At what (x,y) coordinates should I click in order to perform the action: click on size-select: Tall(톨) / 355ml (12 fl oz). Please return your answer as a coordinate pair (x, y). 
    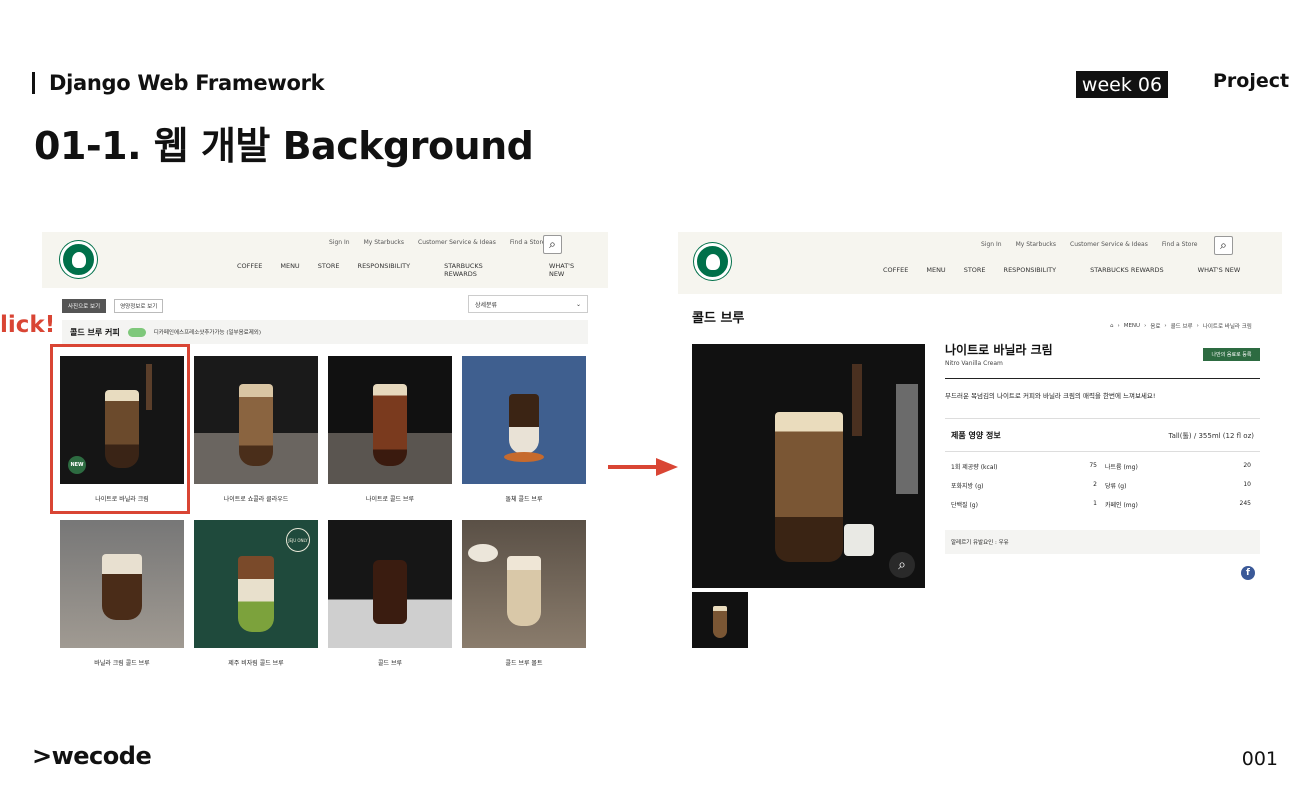
    Looking at the image, I should click on (1211, 436).